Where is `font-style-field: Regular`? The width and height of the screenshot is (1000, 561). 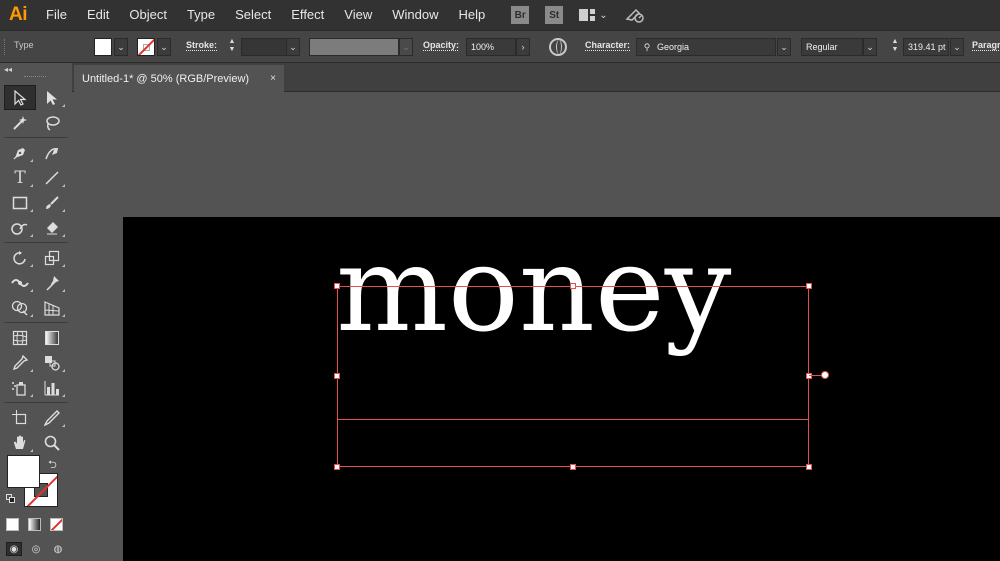
font-style-field: Regular is located at coordinates (832, 47).